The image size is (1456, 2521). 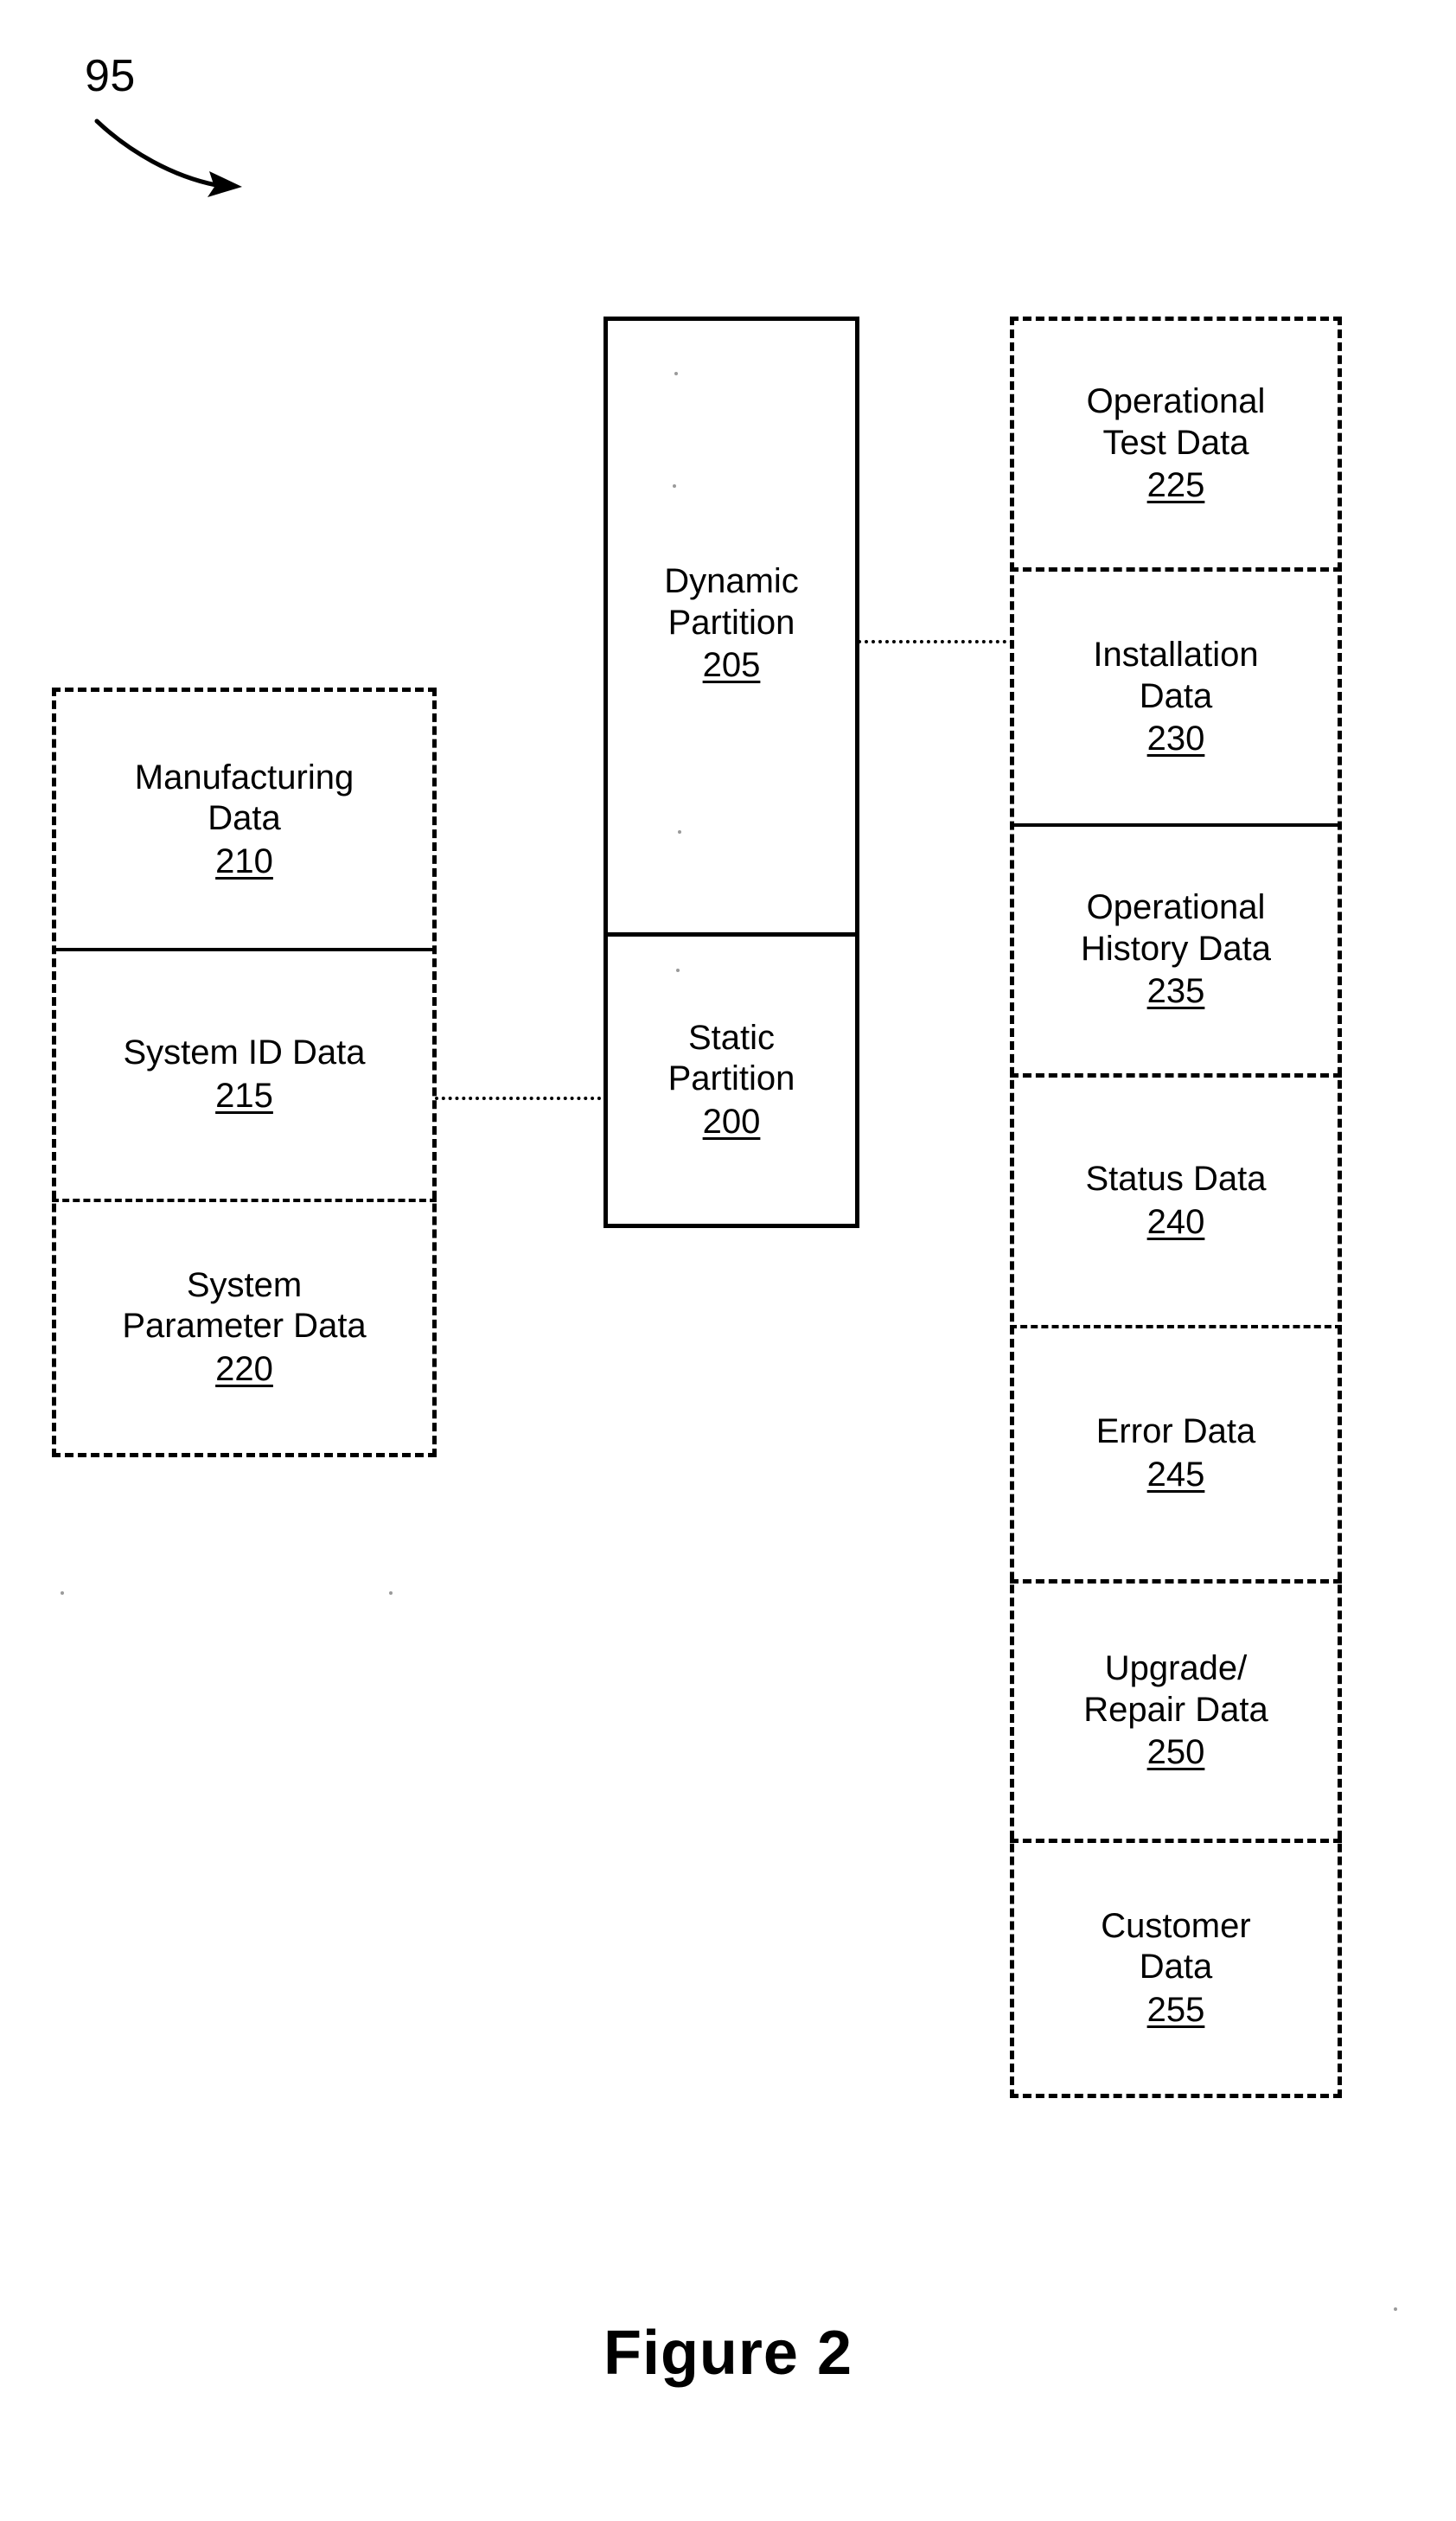 What do you see at coordinates (1175, 2009) in the screenshot?
I see `customer-data-number: 255` at bounding box center [1175, 2009].